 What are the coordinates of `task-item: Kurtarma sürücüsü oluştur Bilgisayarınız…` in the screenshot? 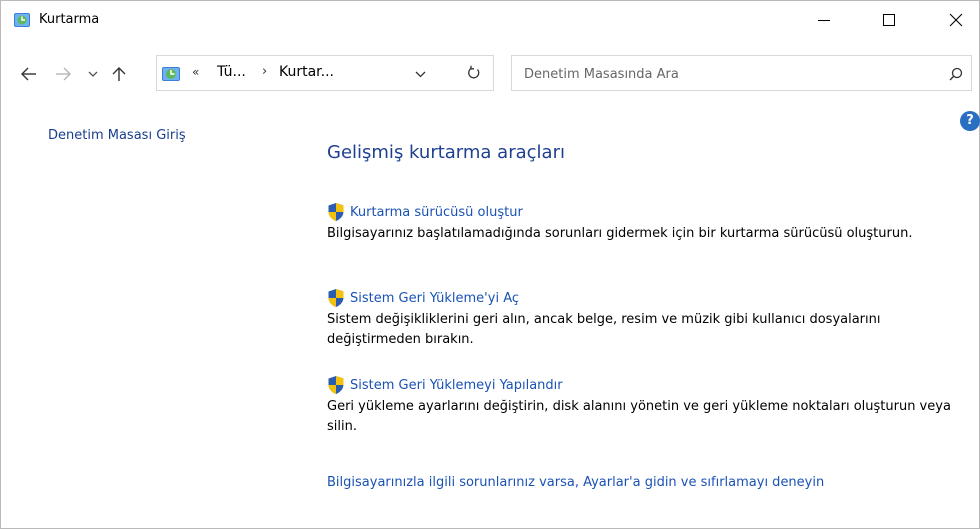 It's located at (652, 222).